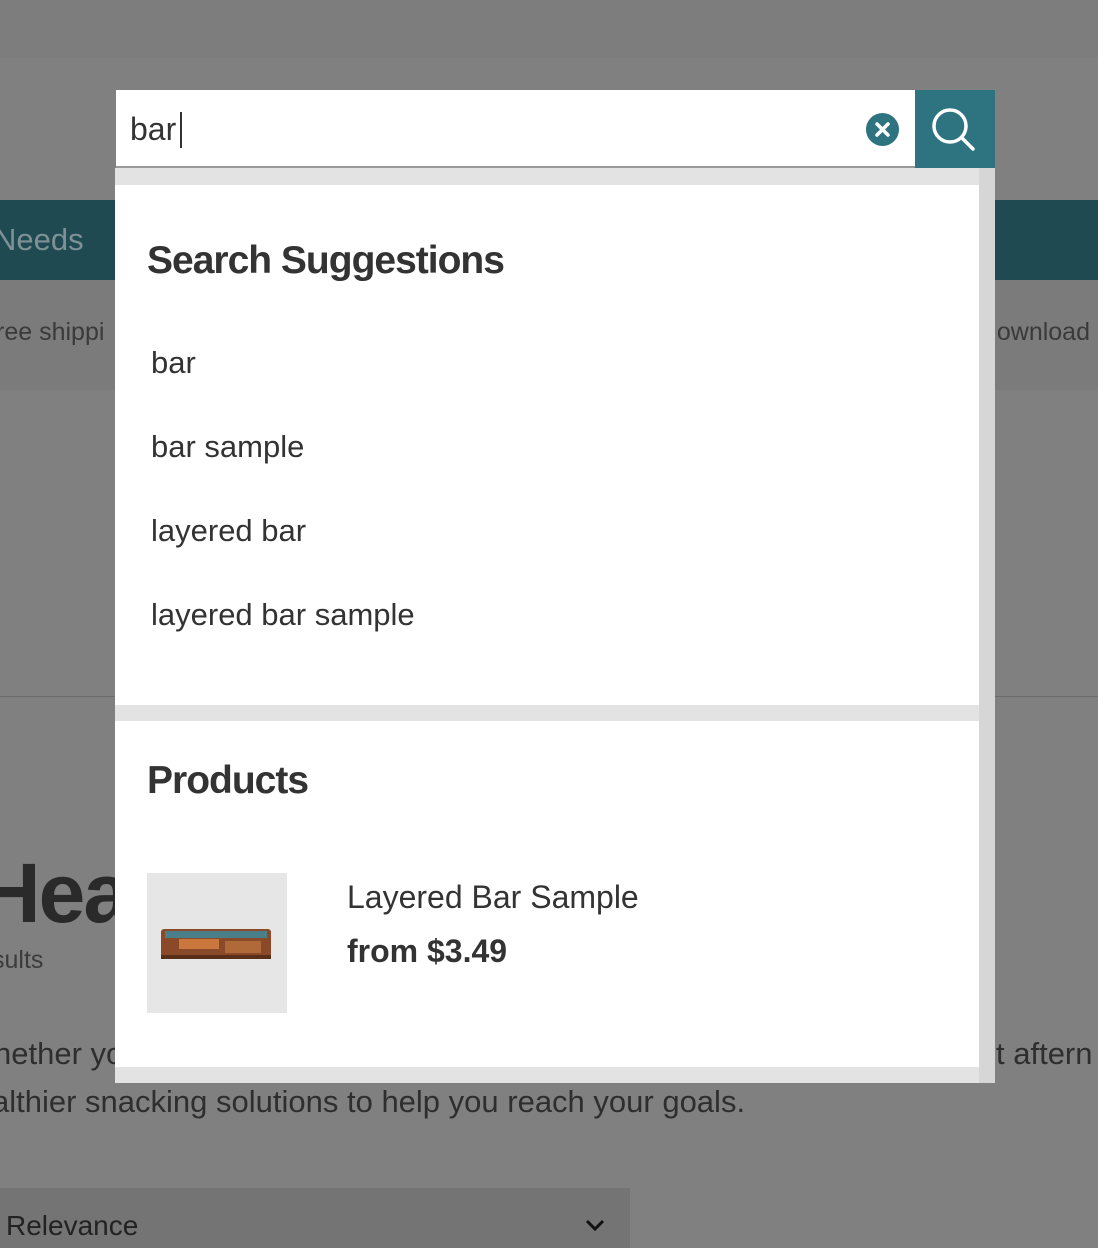 The width and height of the screenshot is (1098, 1248). I want to click on product-result-item: Layered Bar Sample from $3.49, so click(547, 943).